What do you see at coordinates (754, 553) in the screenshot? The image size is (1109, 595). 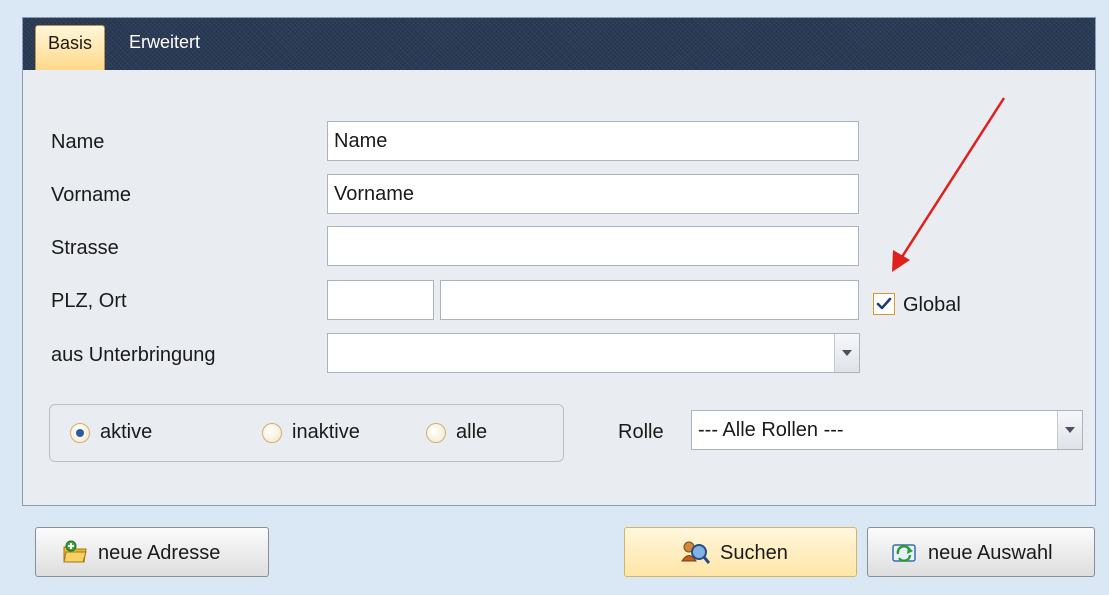 I see `suchen-label: Suchen` at bounding box center [754, 553].